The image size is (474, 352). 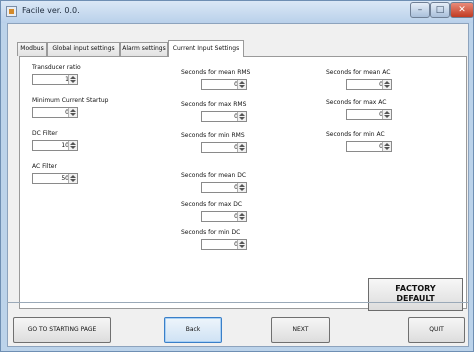 I want to click on seconds-min-rms-spinner: 0, so click(x=224, y=147).